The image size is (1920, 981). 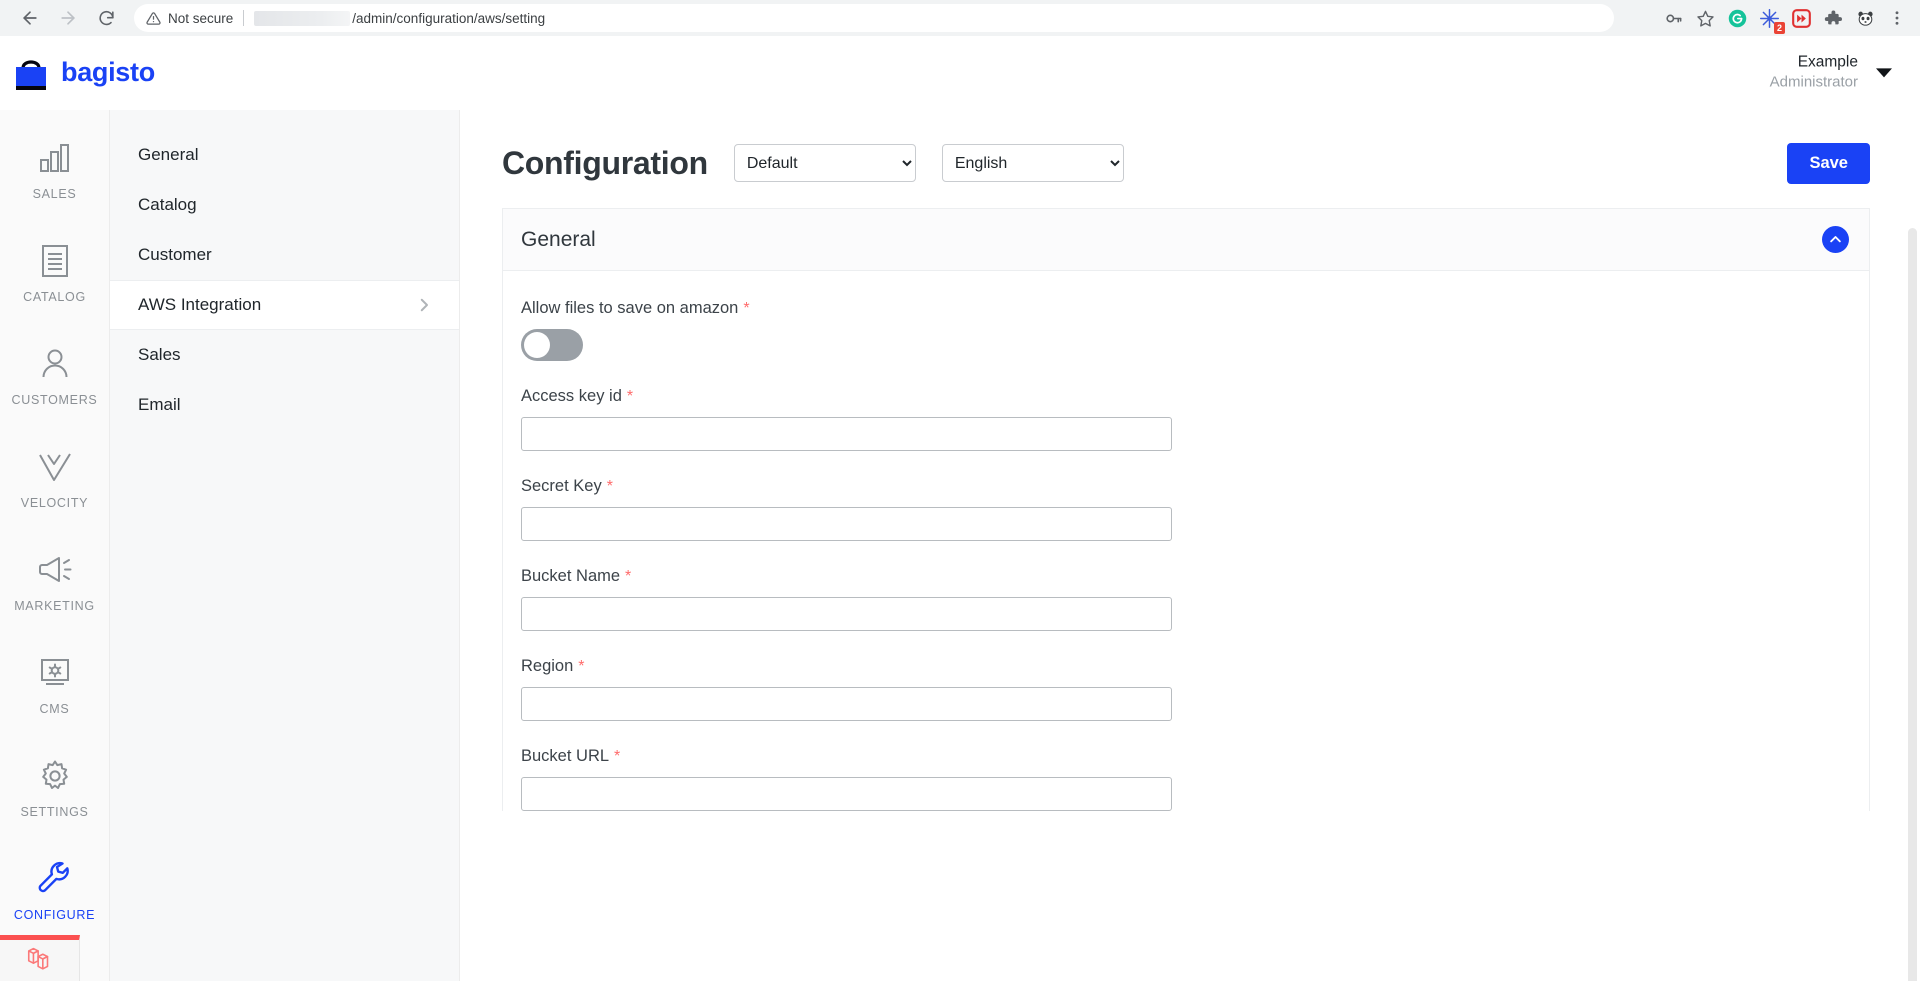 I want to click on shopping-bag-icon, so click(x=31, y=73).